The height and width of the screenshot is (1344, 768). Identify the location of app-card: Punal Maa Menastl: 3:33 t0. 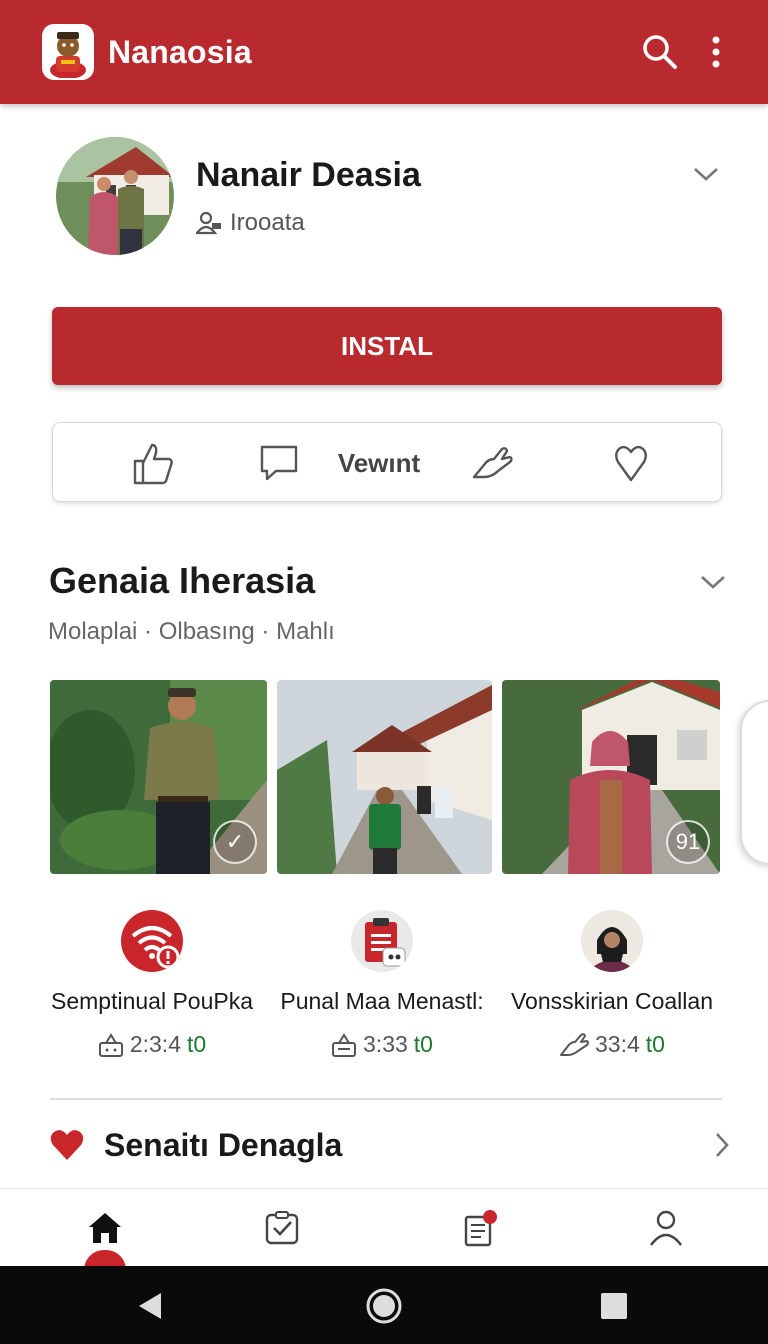
(382, 984).